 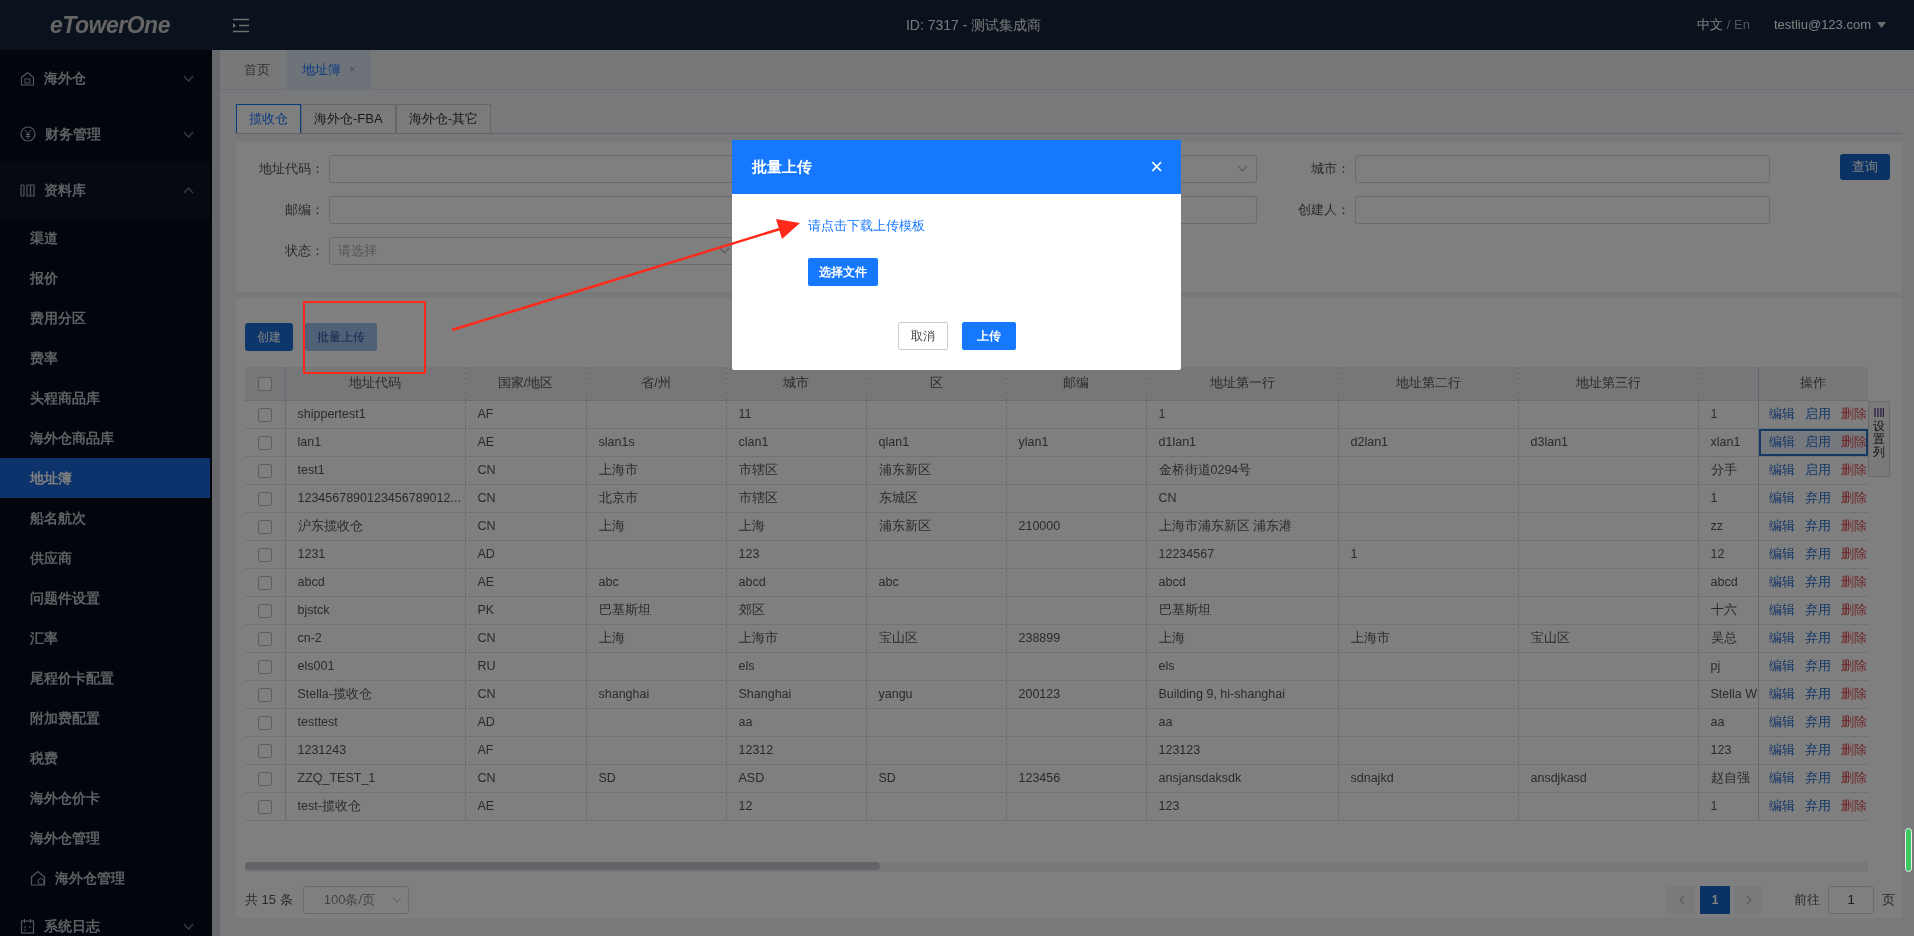 I want to click on search-button: 查询, so click(x=1865, y=166).